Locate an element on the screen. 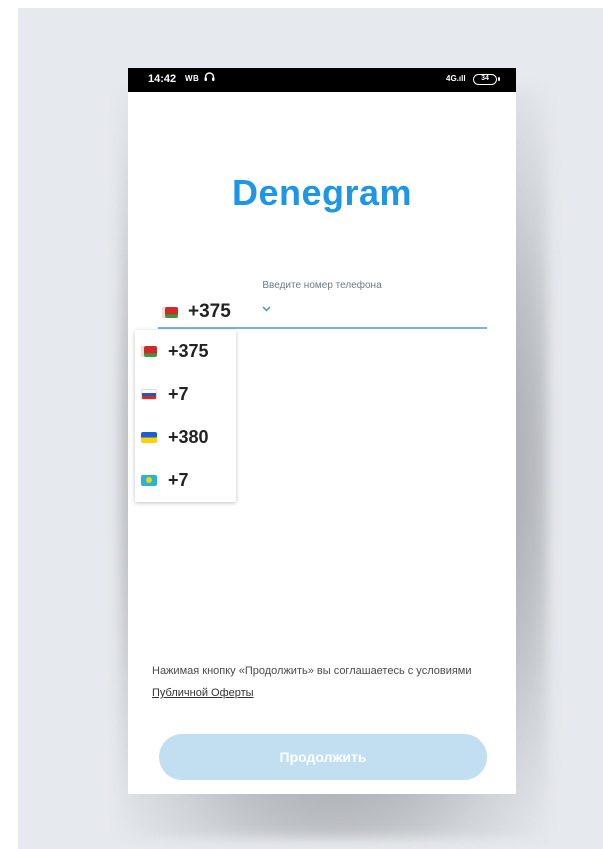  chevron-down-icon is located at coordinates (266, 309).